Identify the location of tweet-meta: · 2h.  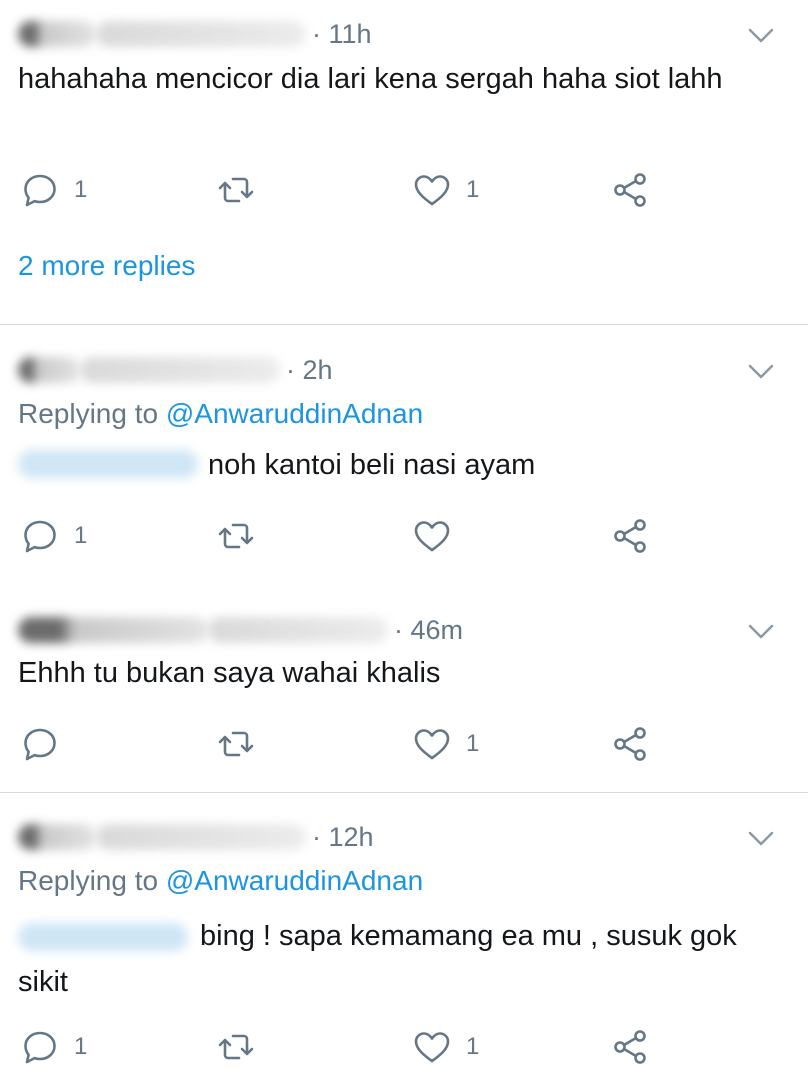
(175, 370).